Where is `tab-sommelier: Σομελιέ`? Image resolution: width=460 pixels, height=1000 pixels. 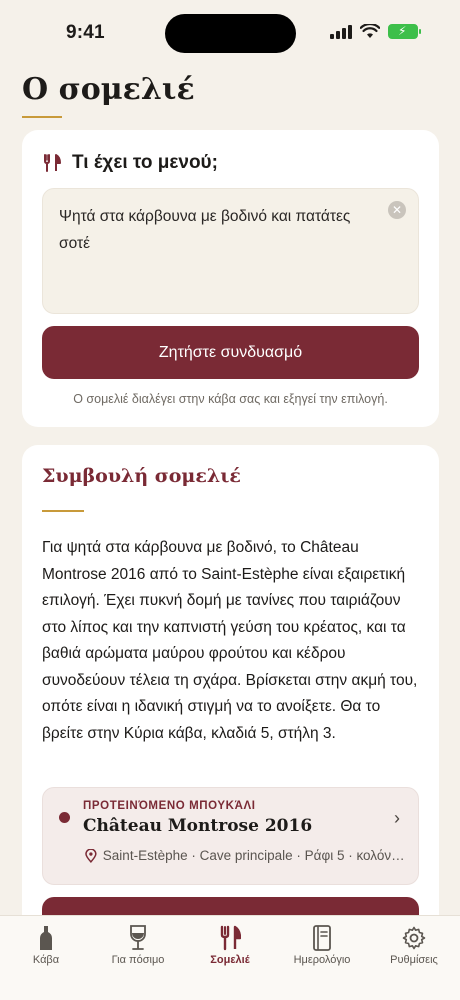 tab-sommelier: Σομελιέ is located at coordinates (230, 958).